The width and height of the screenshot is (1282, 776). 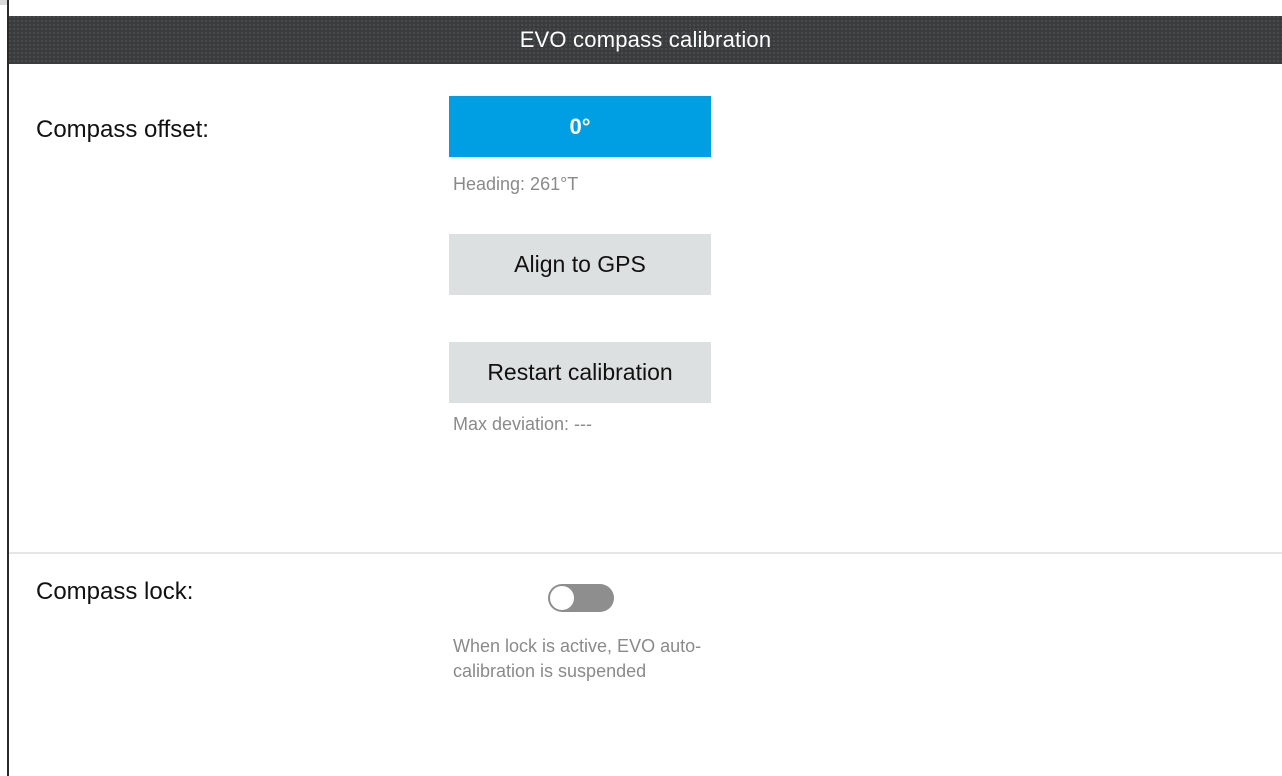 What do you see at coordinates (122, 129) in the screenshot?
I see `compass-offset-label: Compass offset:` at bounding box center [122, 129].